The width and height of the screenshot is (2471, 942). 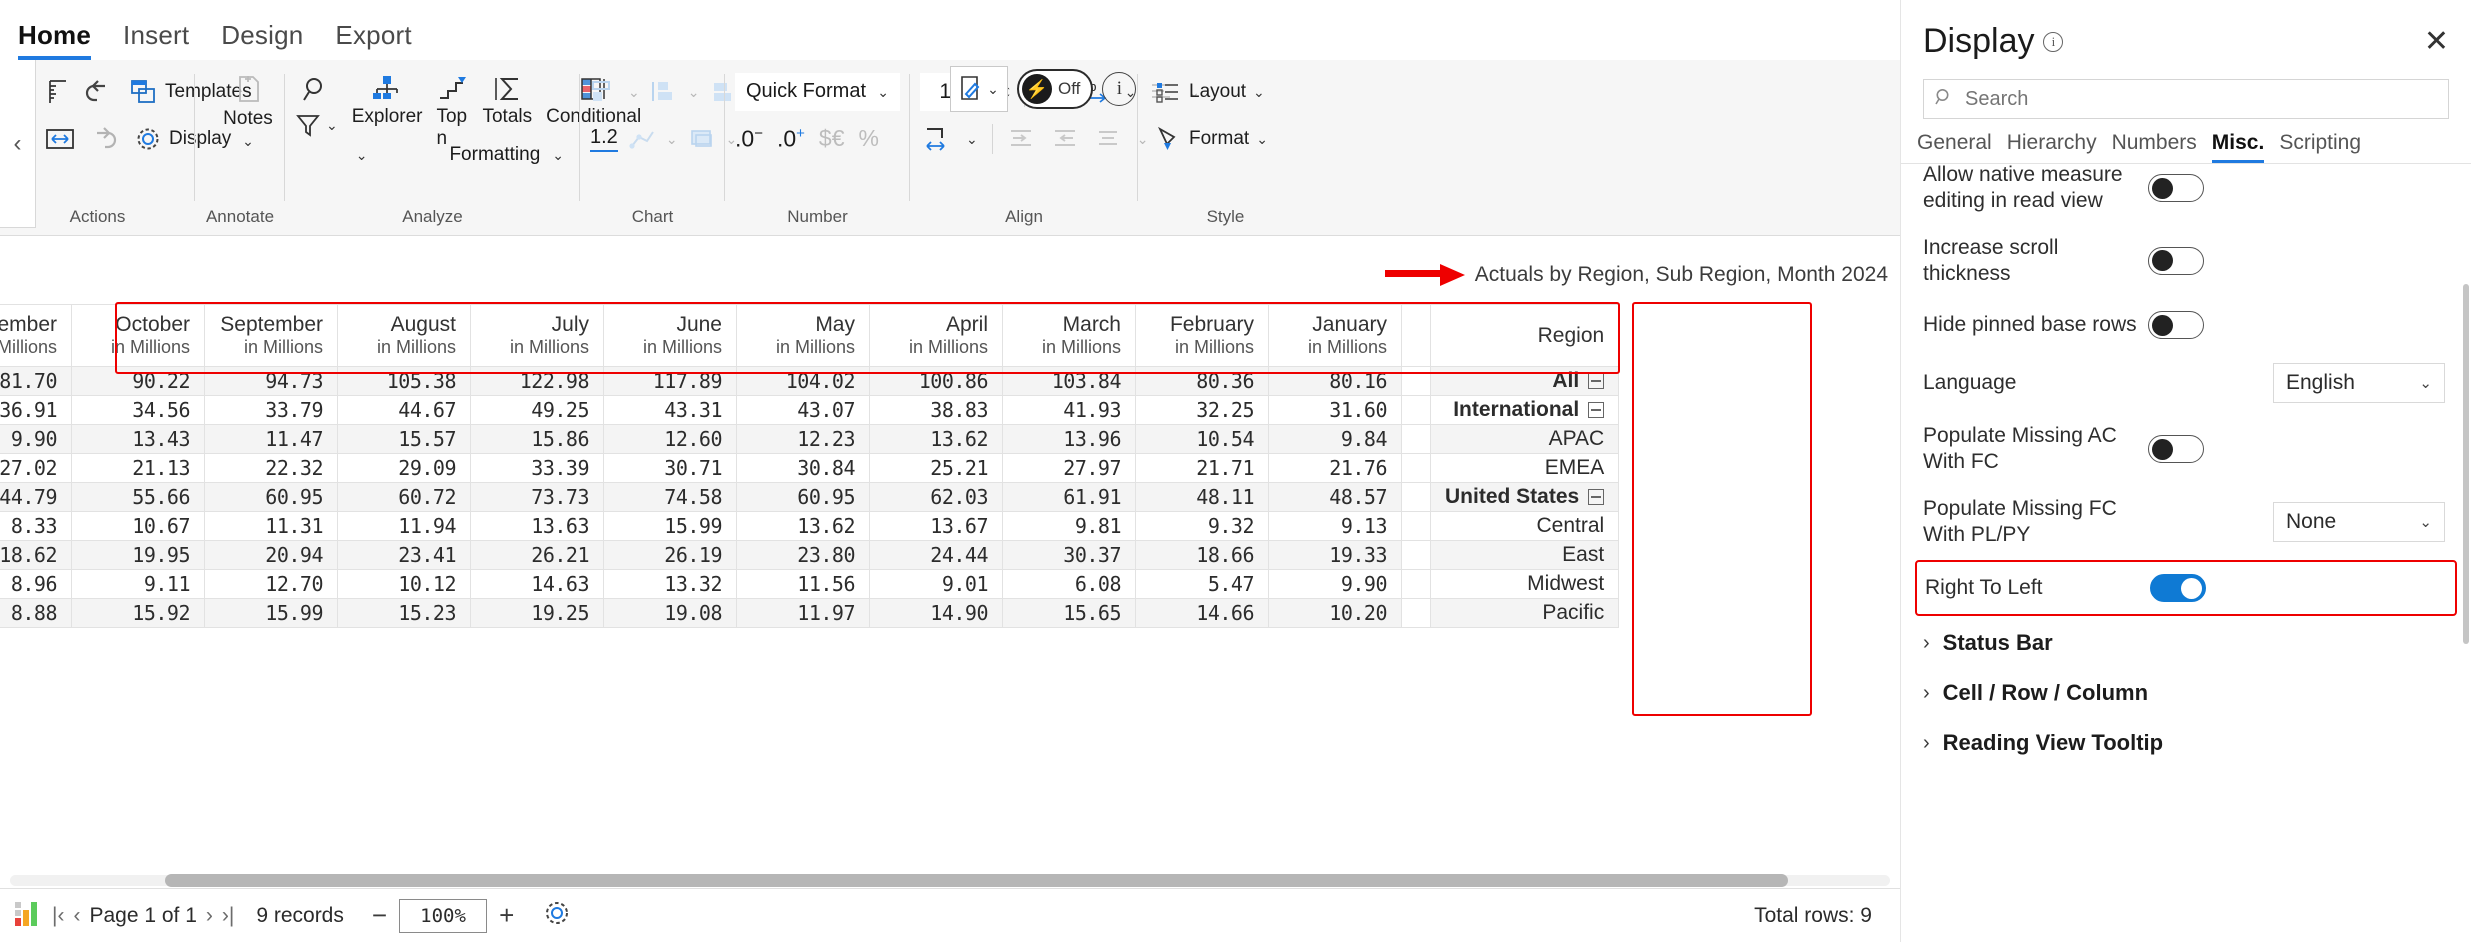 What do you see at coordinates (1202, 526) in the screenshot?
I see `cell-value: 9.32` at bounding box center [1202, 526].